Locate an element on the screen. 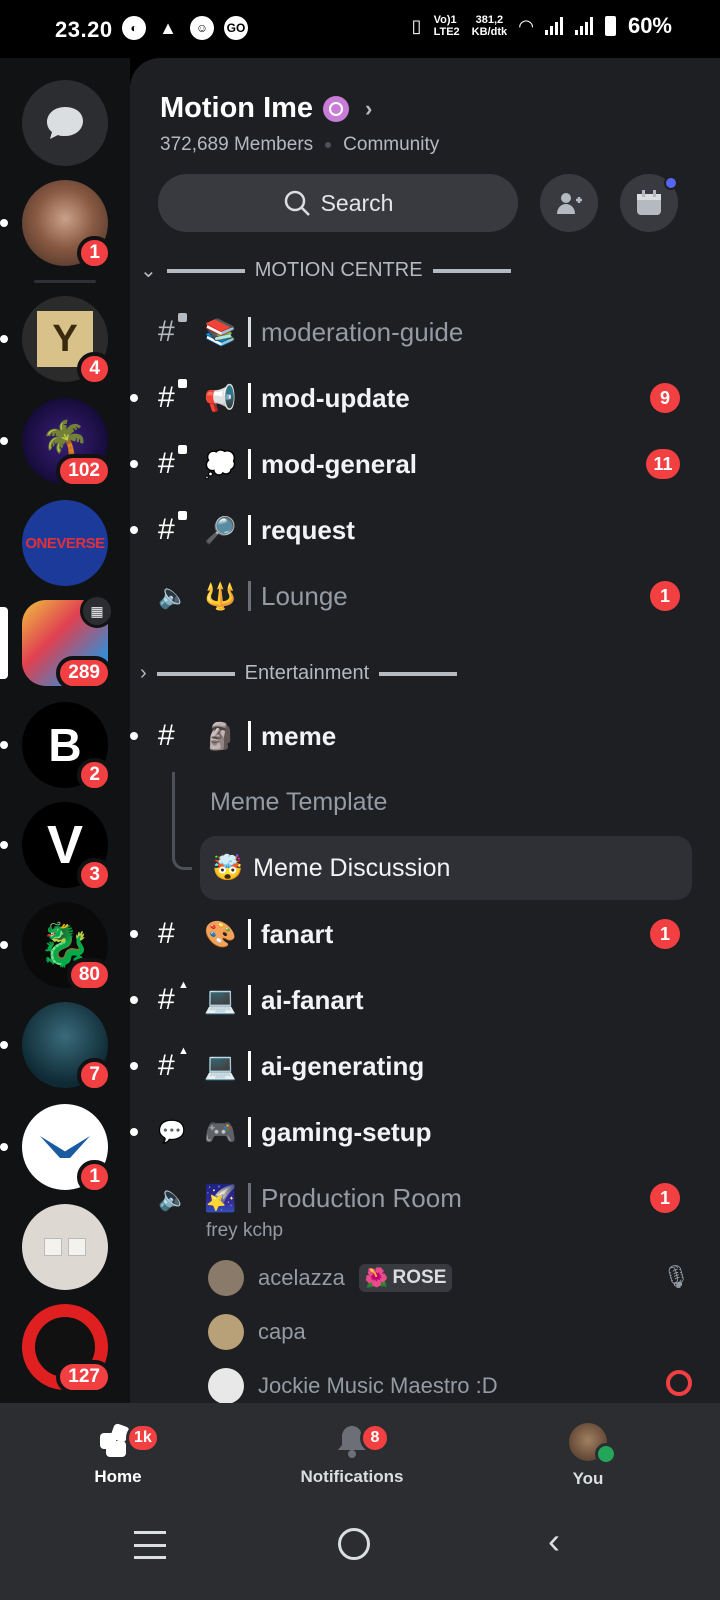  mention-badge: 127 is located at coordinates (84, 1377).